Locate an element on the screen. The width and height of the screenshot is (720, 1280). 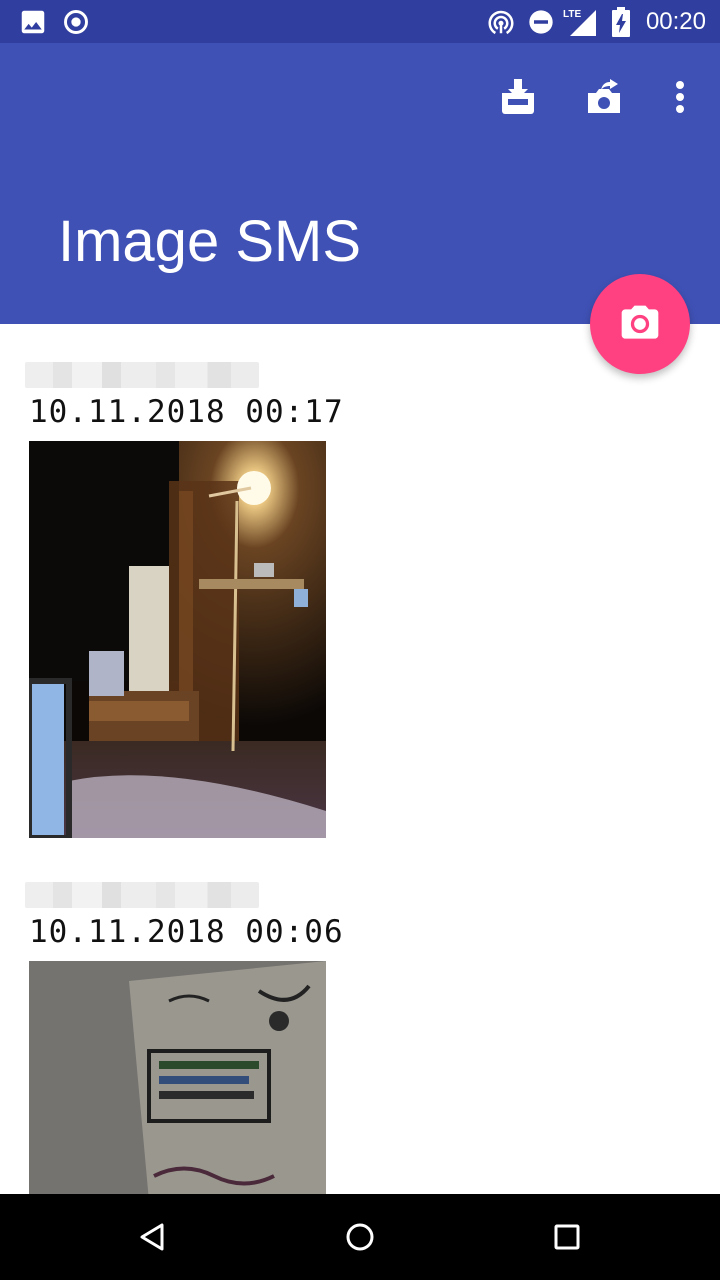
photo-lamp-room is located at coordinates (177, 639).